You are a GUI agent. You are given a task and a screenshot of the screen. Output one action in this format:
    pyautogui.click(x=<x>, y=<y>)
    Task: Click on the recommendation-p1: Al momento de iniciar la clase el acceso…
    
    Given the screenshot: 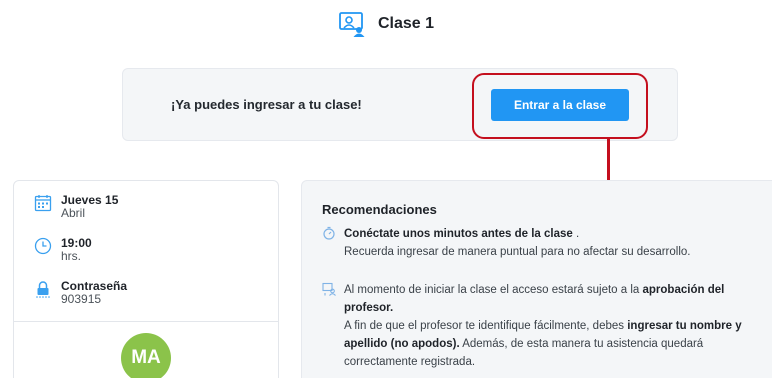 What is the action you would take?
    pyautogui.click(x=493, y=290)
    